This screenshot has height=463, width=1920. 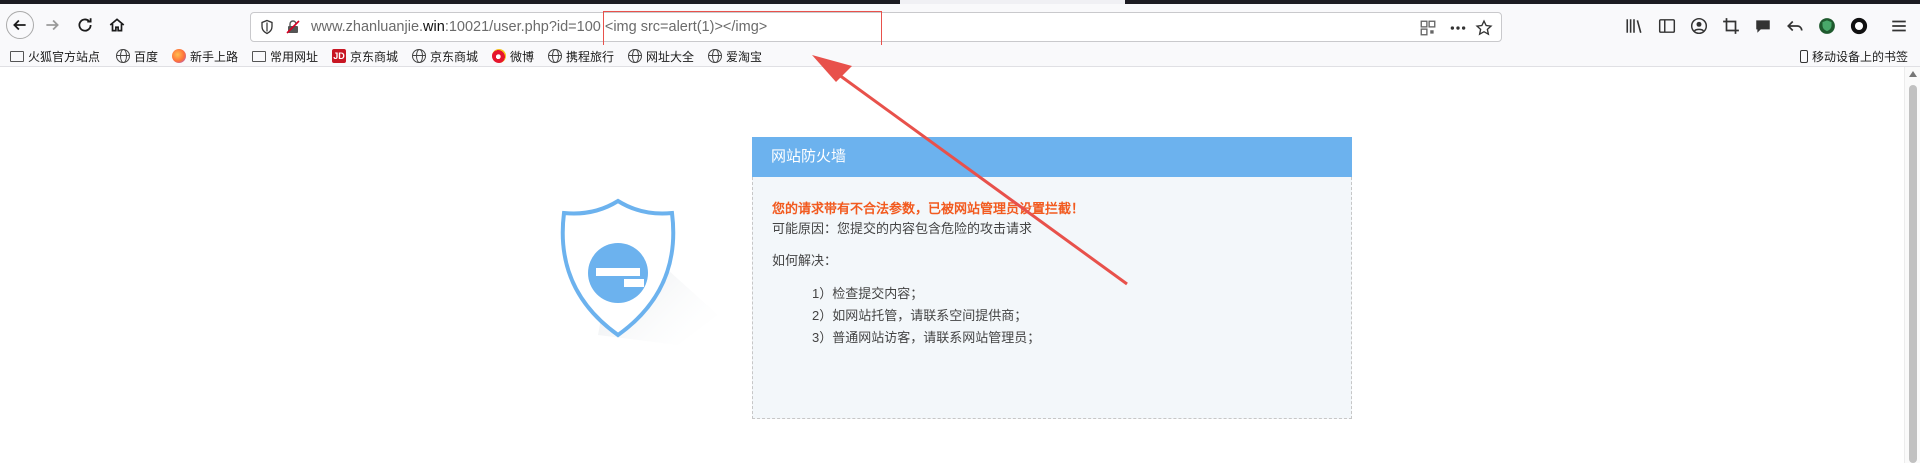 I want to click on jd-icon: JD, so click(x=339, y=56).